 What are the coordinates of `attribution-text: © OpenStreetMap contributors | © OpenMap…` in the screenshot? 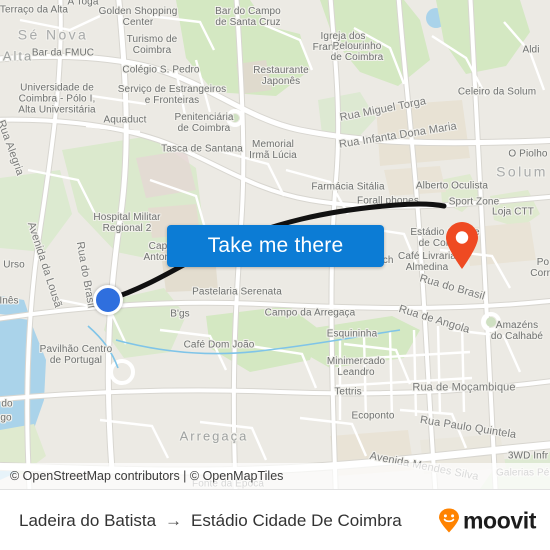 It's located at (147, 476).